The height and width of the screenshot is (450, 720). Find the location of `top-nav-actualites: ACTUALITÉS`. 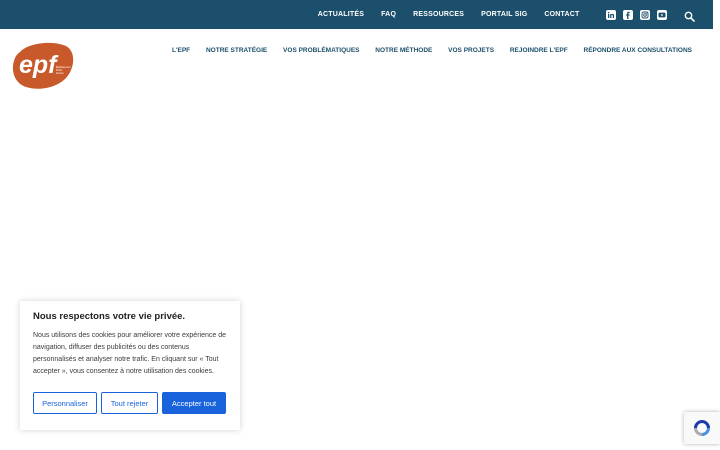

top-nav-actualites: ACTUALITÉS is located at coordinates (341, 14).